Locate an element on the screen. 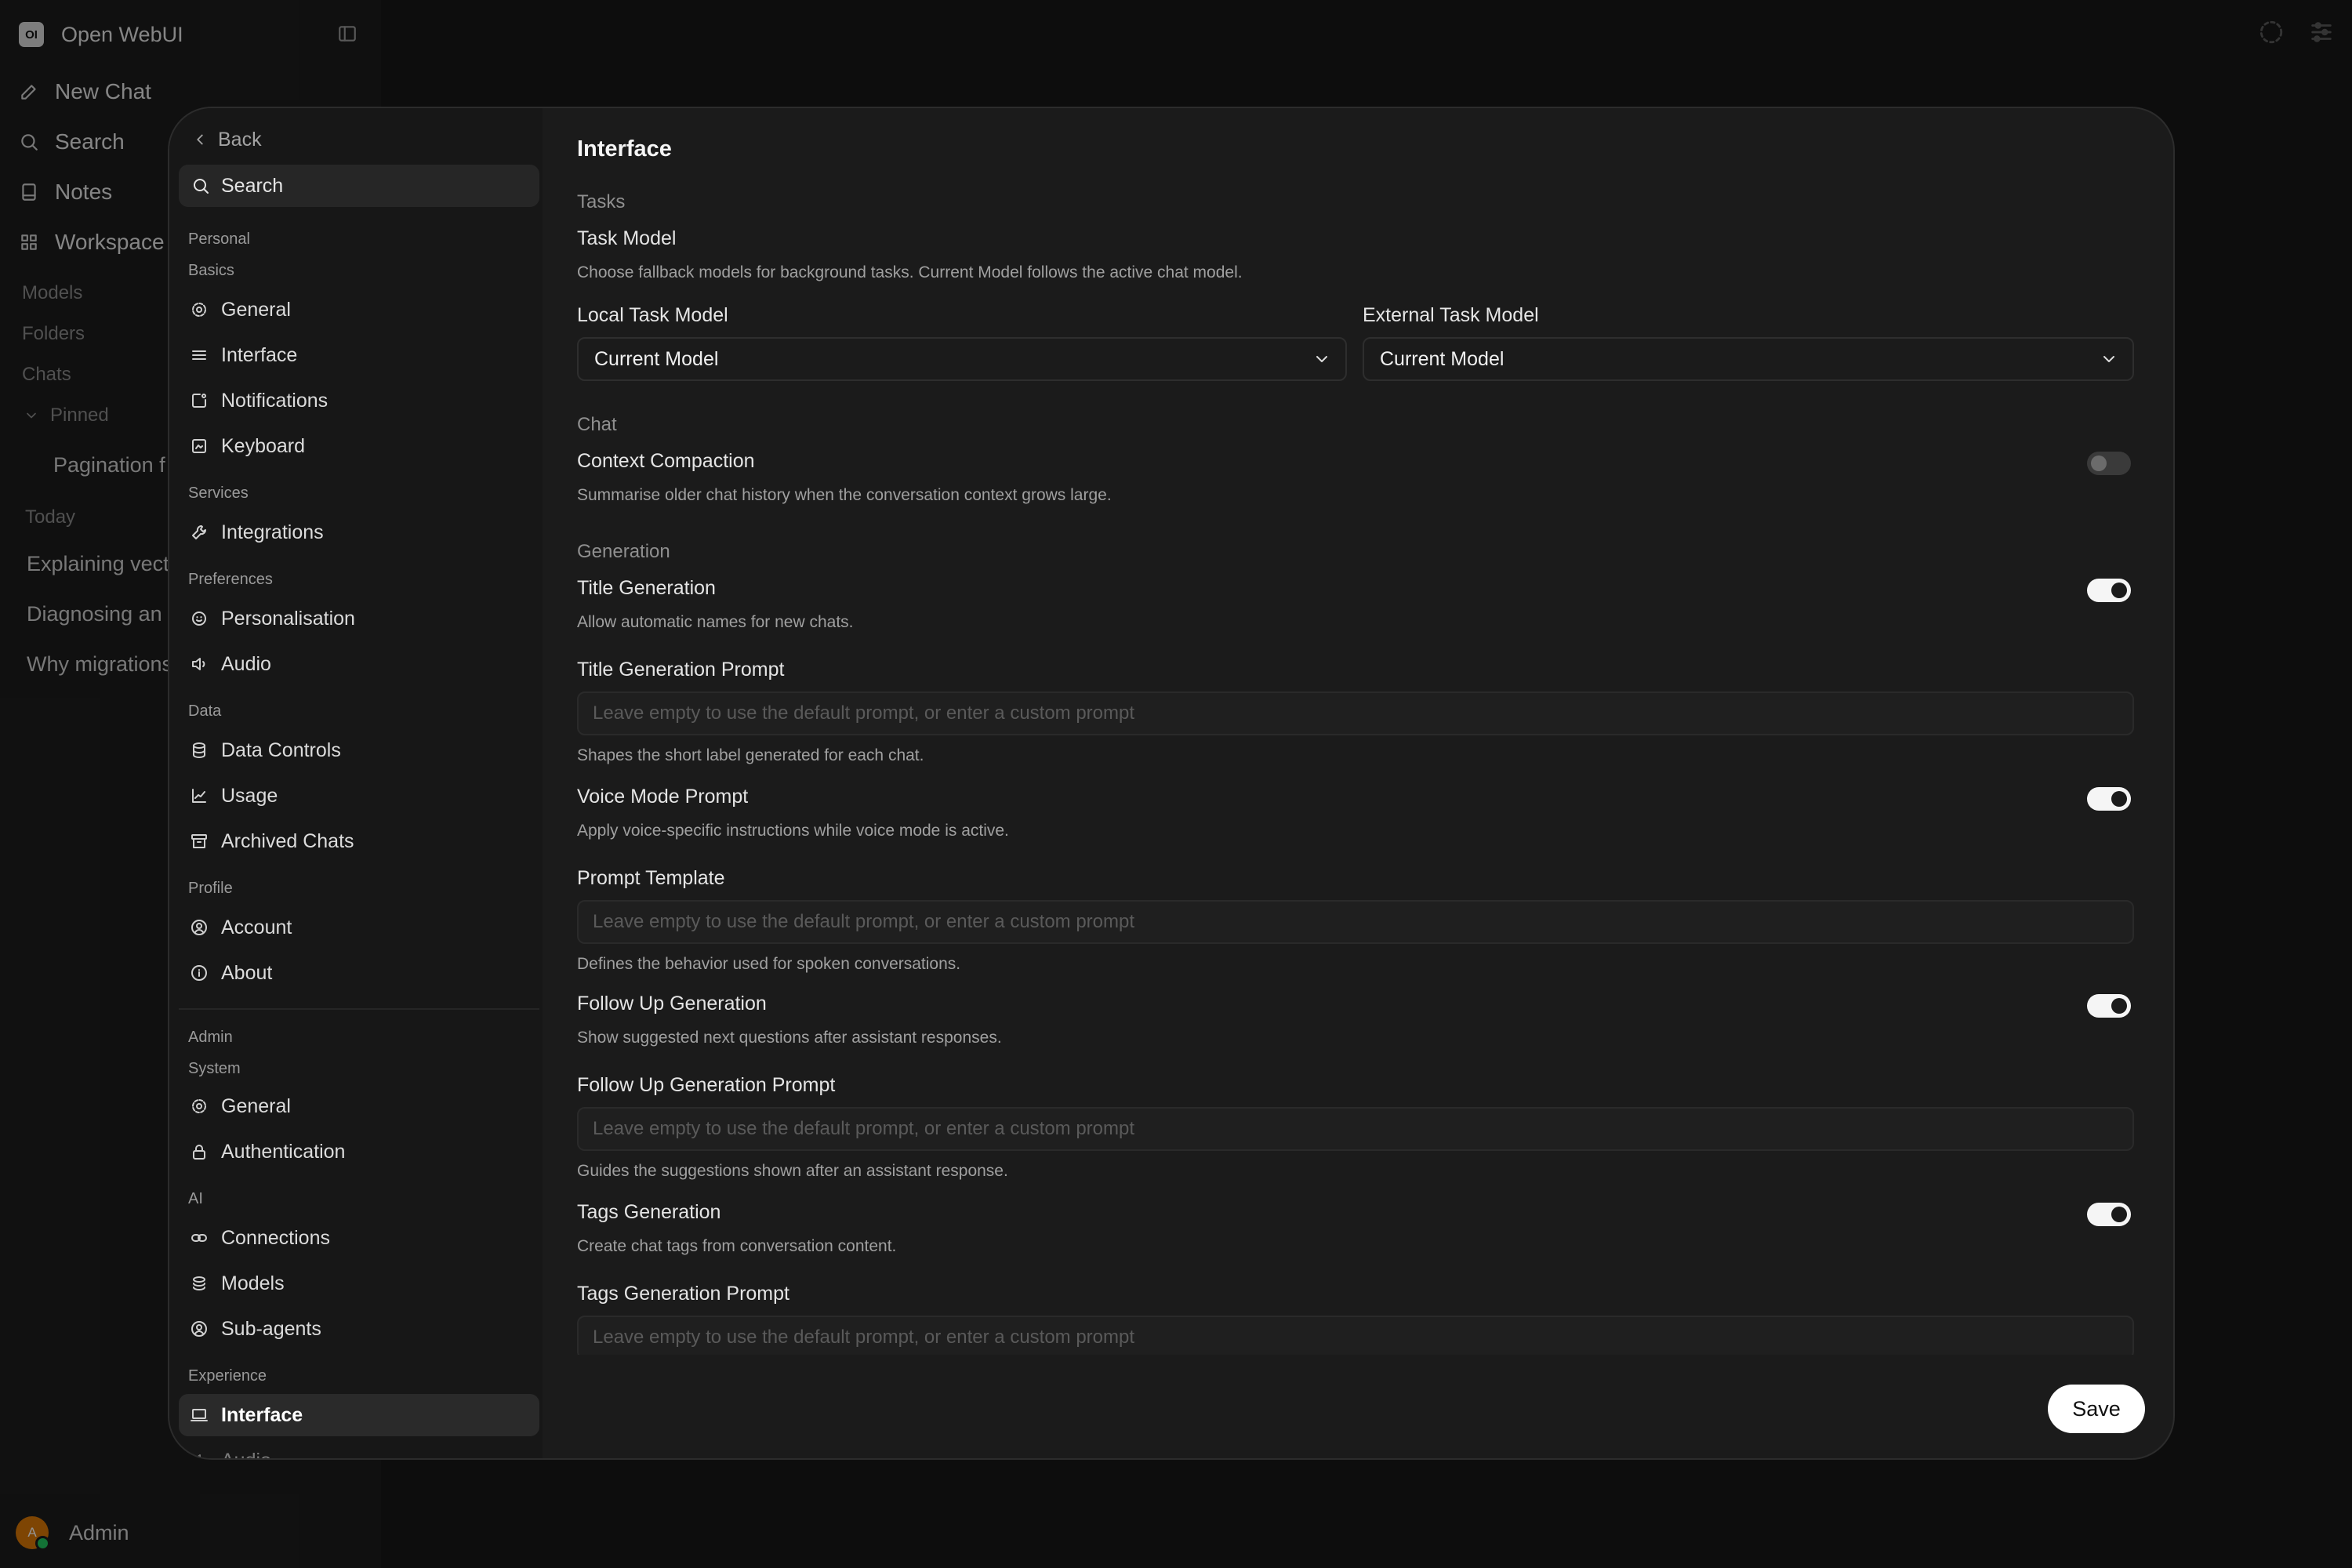  nav-item-label: Authentication is located at coordinates (283, 1151).